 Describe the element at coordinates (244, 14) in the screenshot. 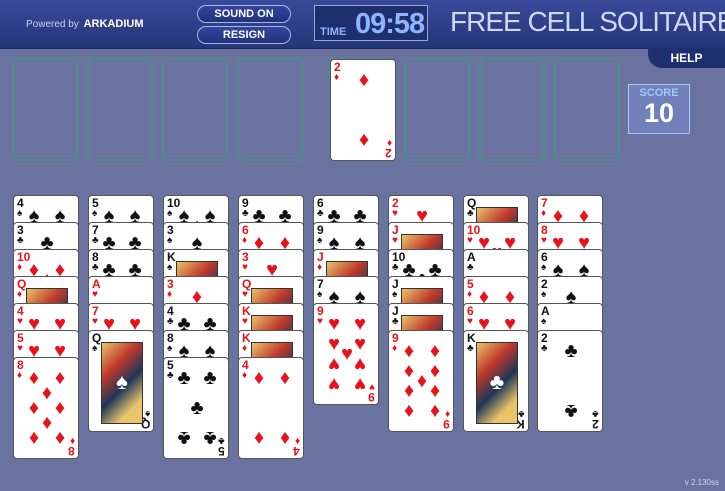

I see `sound-toggle-button: SOUND ON` at that location.